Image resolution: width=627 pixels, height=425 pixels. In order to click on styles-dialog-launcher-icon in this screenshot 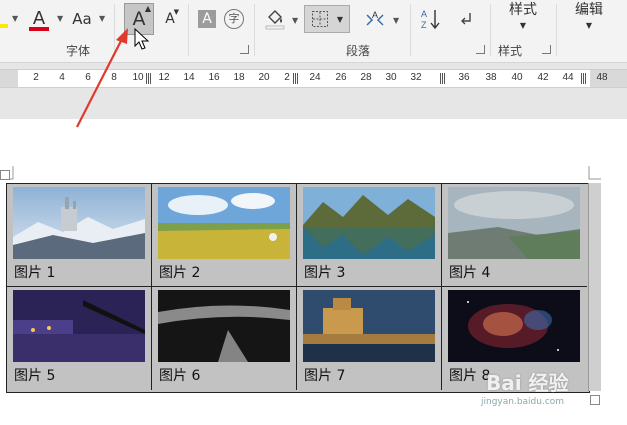, I will do `click(546, 49)`.